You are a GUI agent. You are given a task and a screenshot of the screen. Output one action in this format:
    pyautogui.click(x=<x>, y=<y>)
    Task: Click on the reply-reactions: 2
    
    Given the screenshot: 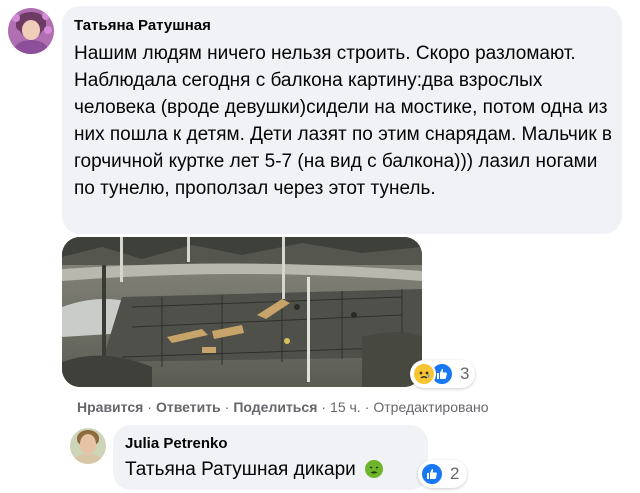 What is the action you would take?
    pyautogui.click(x=443, y=474)
    